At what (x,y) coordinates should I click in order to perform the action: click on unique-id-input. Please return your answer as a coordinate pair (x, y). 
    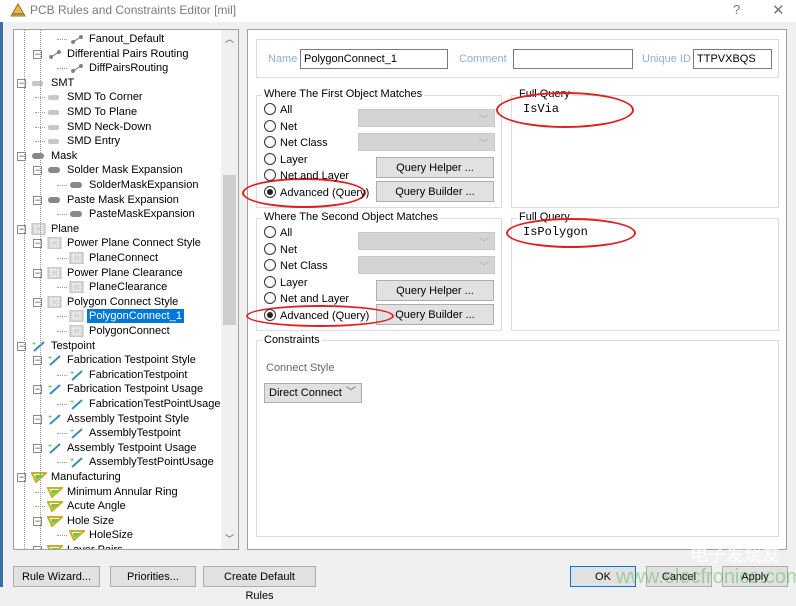
    Looking at the image, I should click on (732, 59).